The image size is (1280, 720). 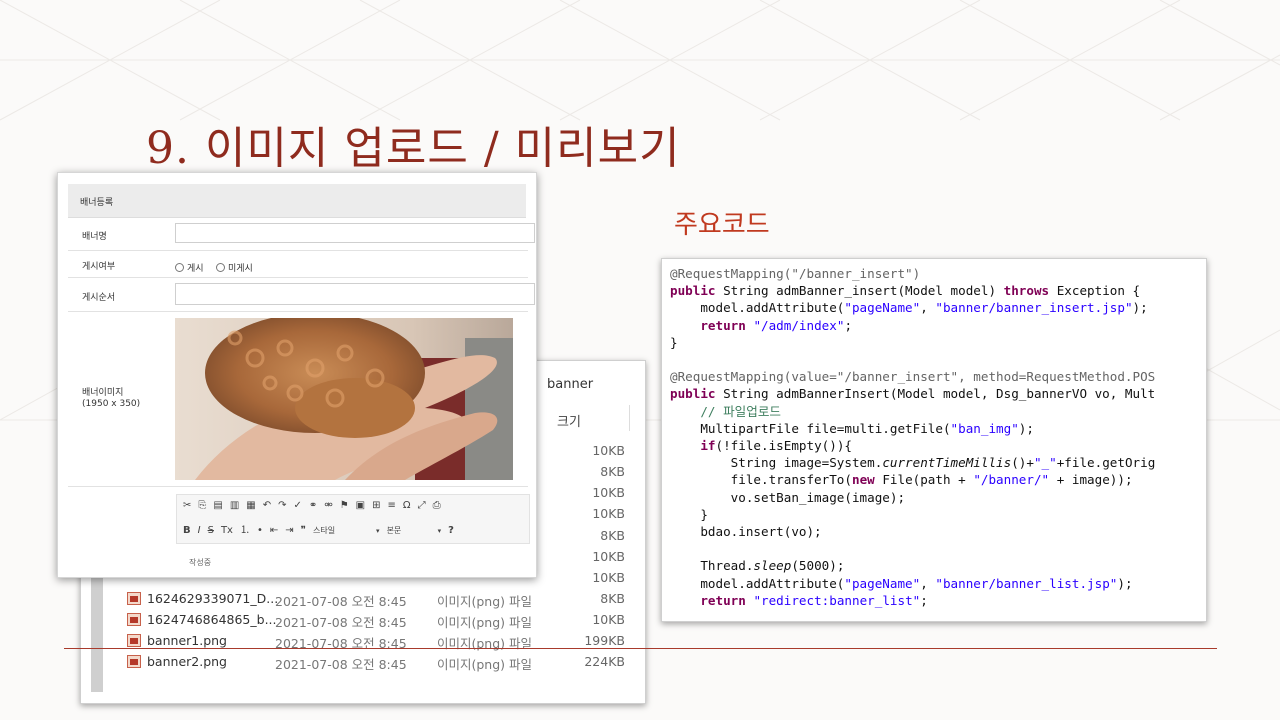 I want to click on banner-preview-image, so click(x=344, y=399).